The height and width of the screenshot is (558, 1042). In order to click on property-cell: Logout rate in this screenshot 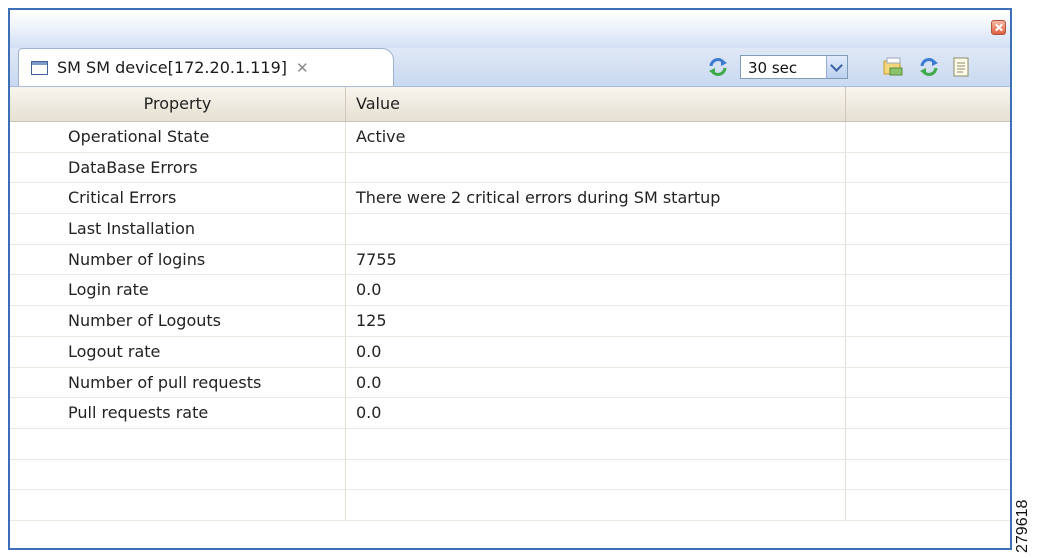, I will do `click(178, 351)`.